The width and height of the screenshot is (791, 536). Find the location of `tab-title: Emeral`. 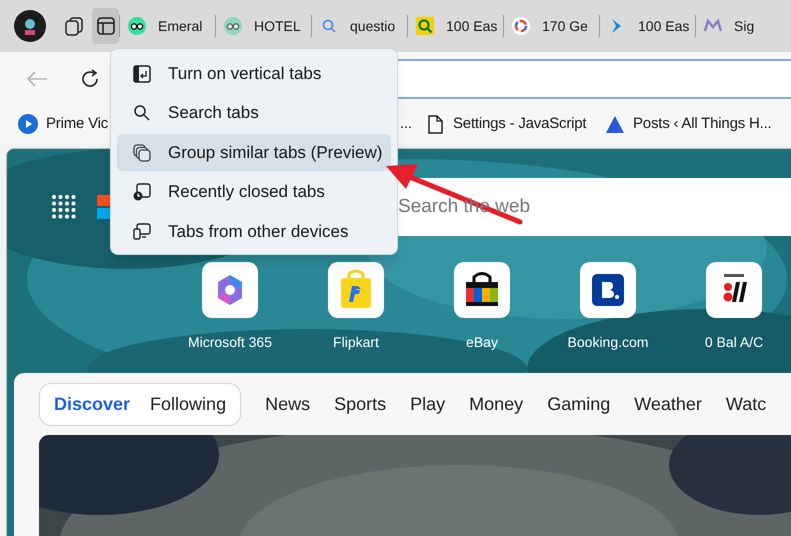

tab-title: Emeral is located at coordinates (180, 26).